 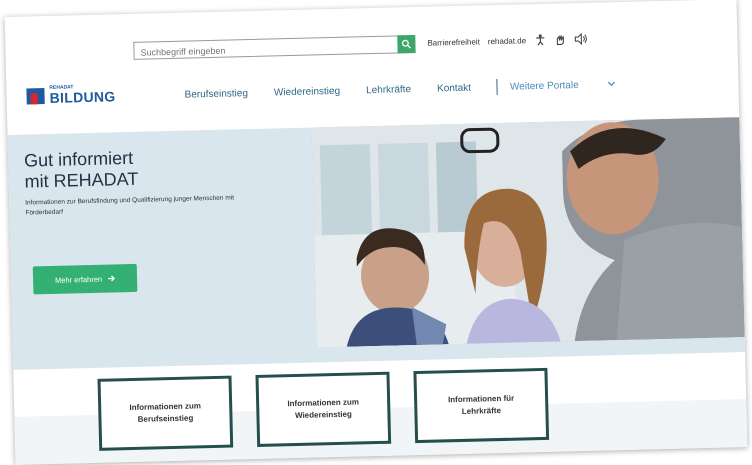 What do you see at coordinates (453, 42) in the screenshot?
I see `barrierefreiheit-link: Barrierefreiheit` at bounding box center [453, 42].